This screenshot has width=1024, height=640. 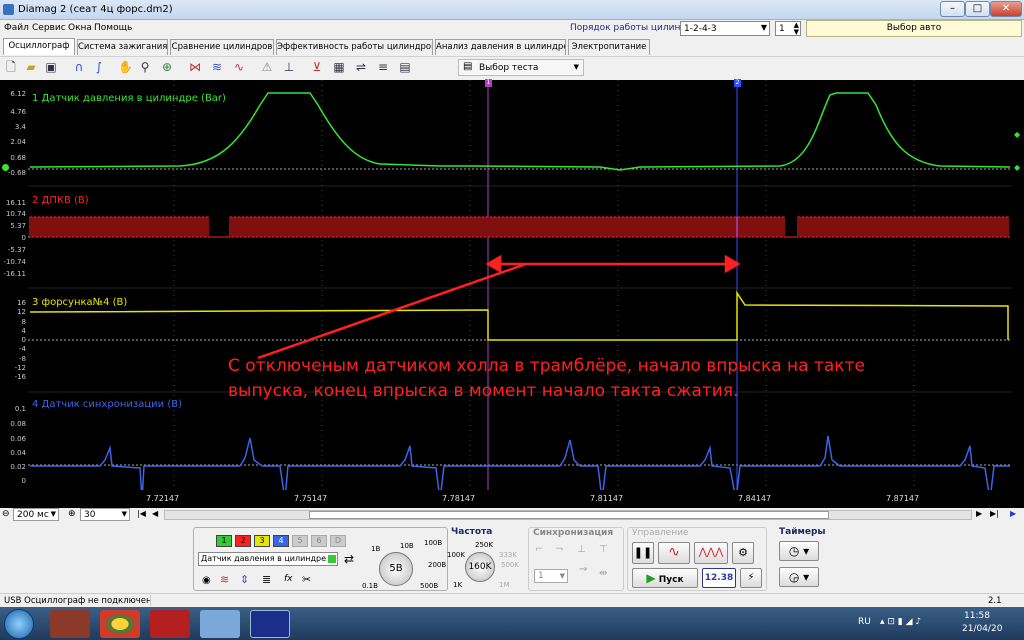 What do you see at coordinates (711, 553) in the screenshot?
I see `pulse-wave-button: ⋀⋀⋀` at bounding box center [711, 553].